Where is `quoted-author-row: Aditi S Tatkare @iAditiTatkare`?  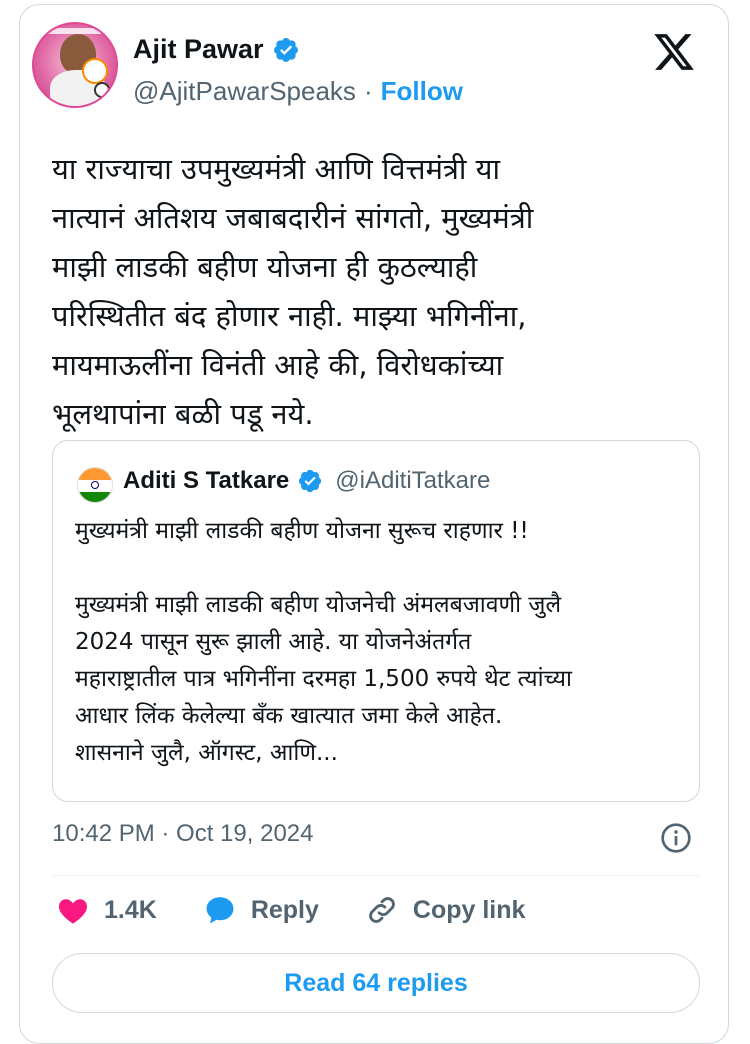 quoted-author-row: Aditi S Tatkare @iAditiTatkare is located at coordinates (306, 481).